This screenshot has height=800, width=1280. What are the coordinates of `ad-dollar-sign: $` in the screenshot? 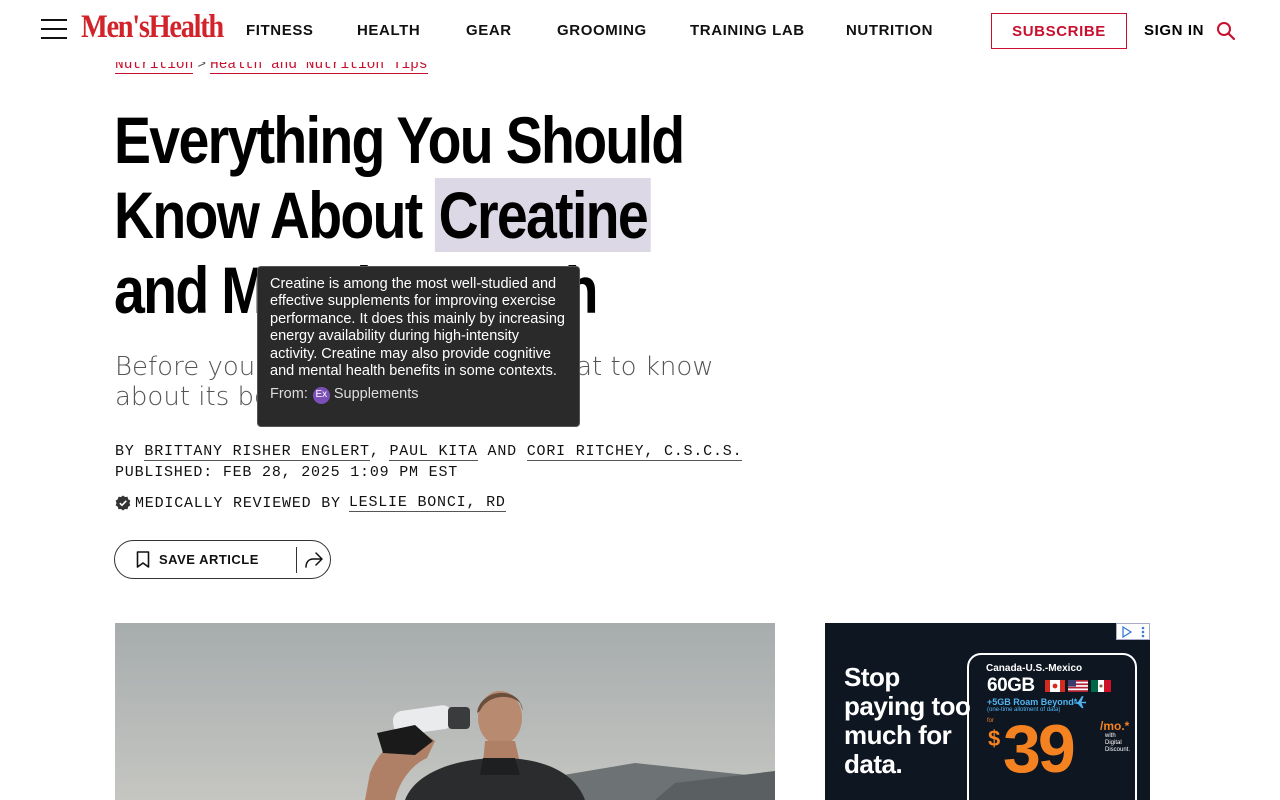 It's located at (994, 738).